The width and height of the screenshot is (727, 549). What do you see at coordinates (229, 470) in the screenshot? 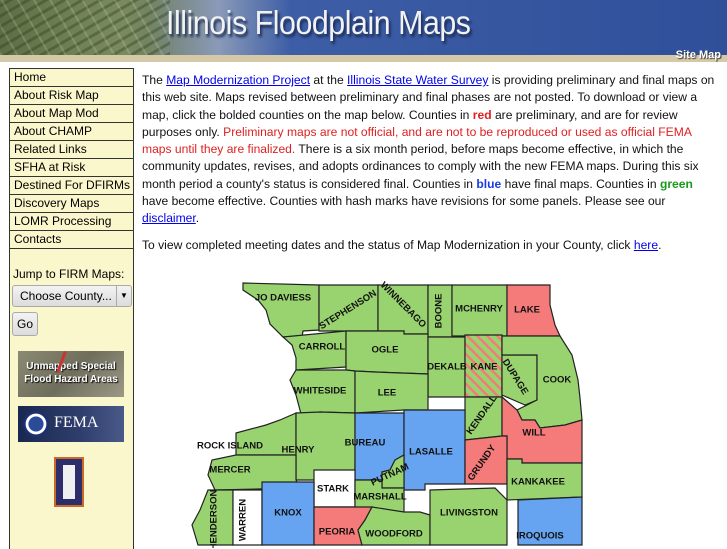
I see `county-label-mercer: MERCER` at bounding box center [229, 470].